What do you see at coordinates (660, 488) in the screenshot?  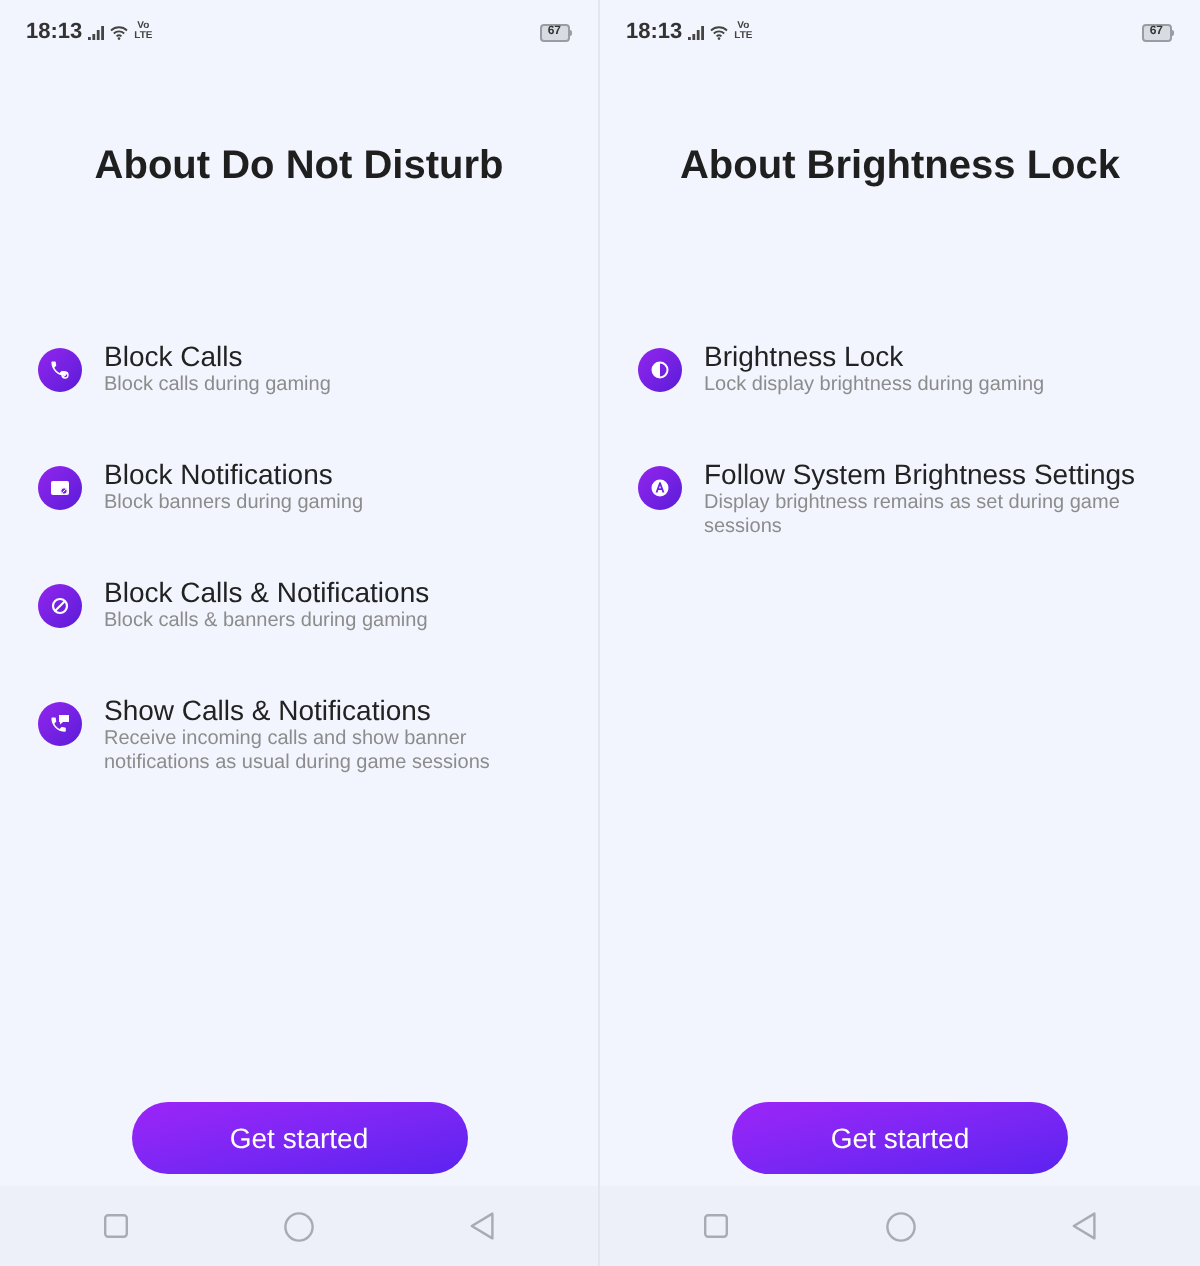 I see `auto-brightness-icon` at bounding box center [660, 488].